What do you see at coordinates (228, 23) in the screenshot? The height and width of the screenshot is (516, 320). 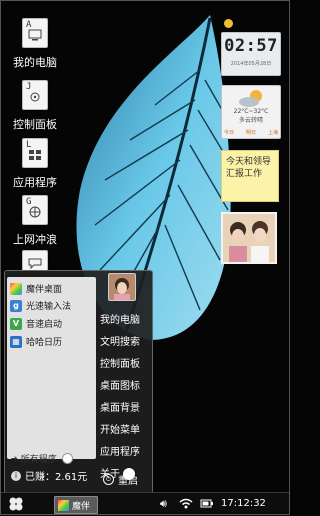 I see `smiley-icon` at bounding box center [228, 23].